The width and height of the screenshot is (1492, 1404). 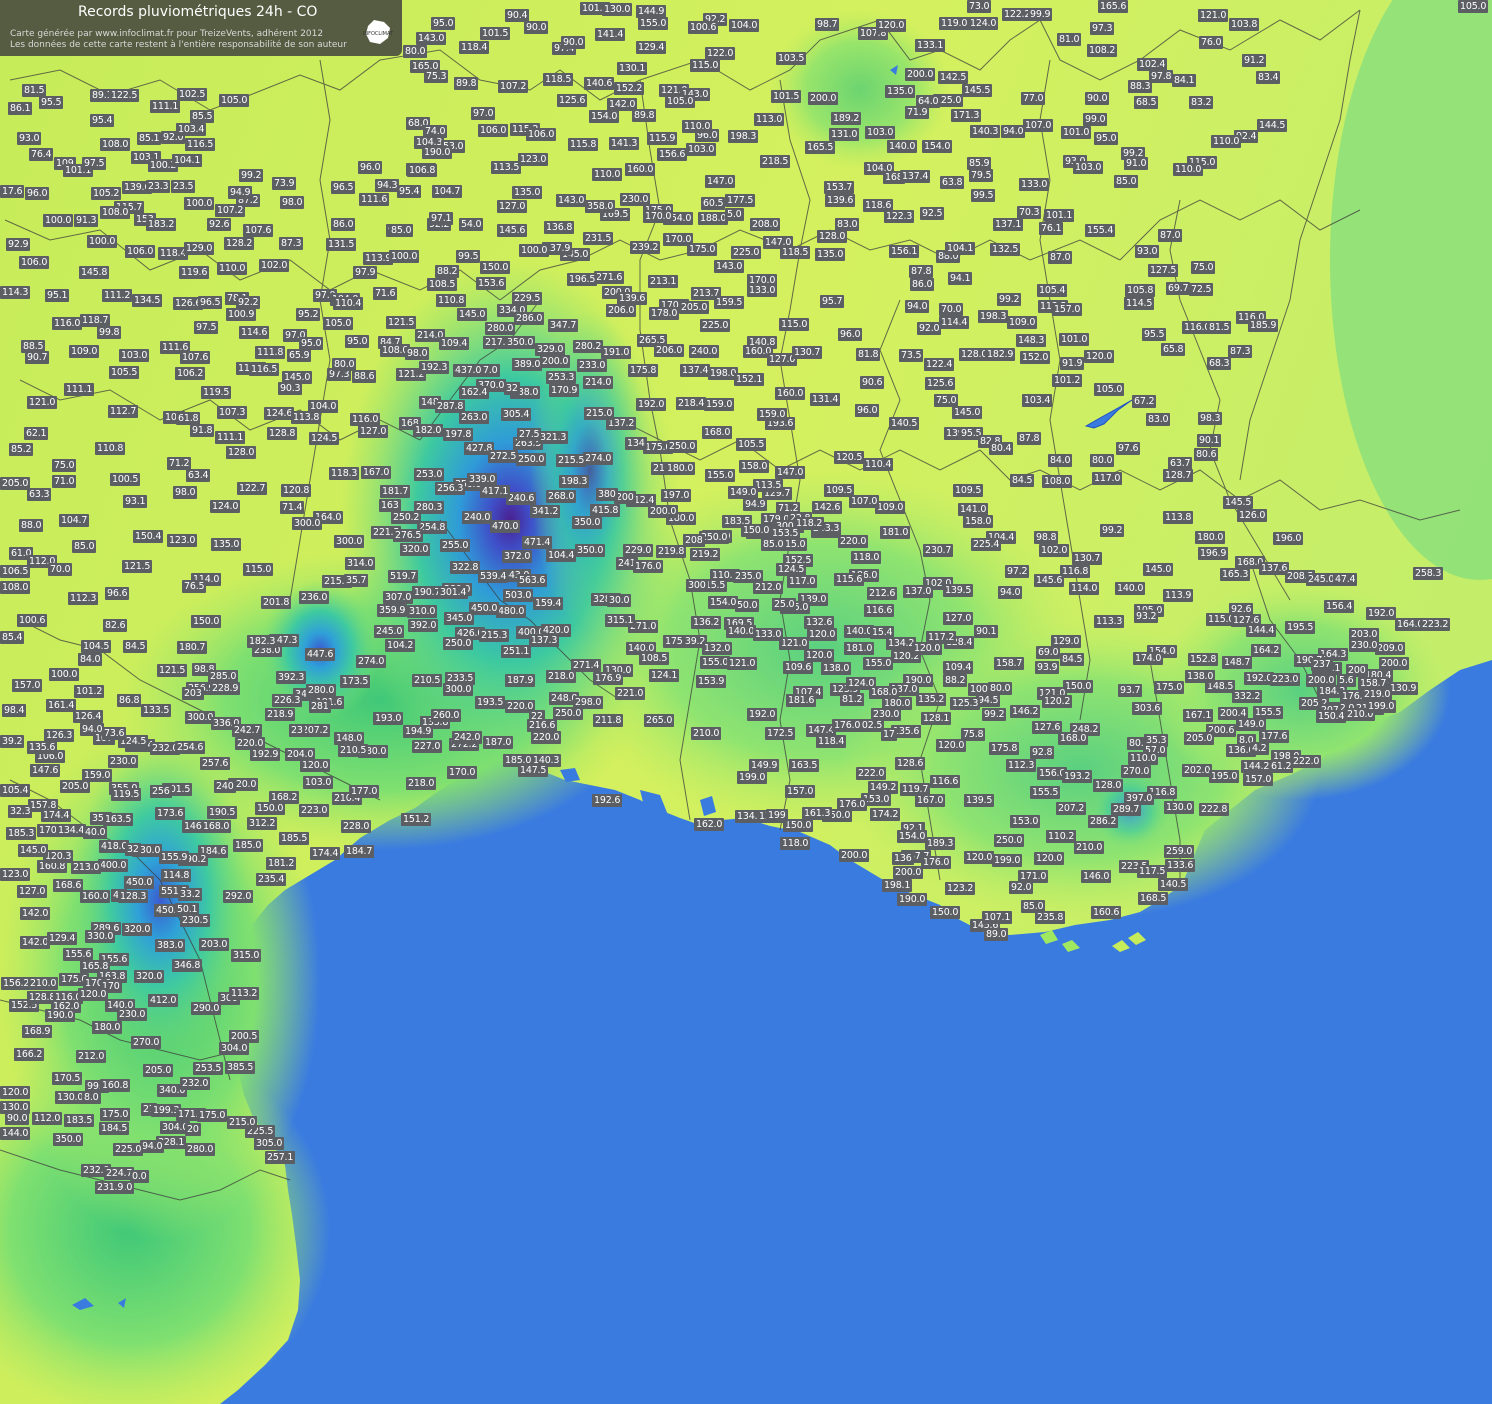 I want to click on station-value-label: 228.0, so click(x=356, y=826).